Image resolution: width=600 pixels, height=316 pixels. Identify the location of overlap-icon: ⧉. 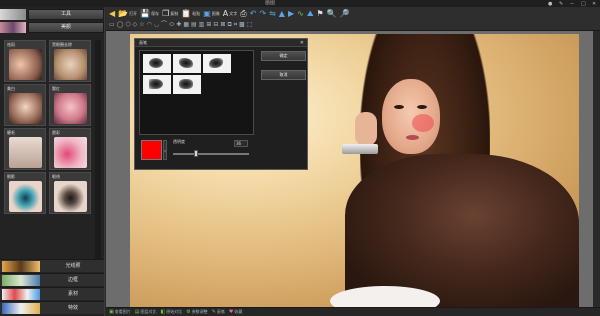
(229, 25).